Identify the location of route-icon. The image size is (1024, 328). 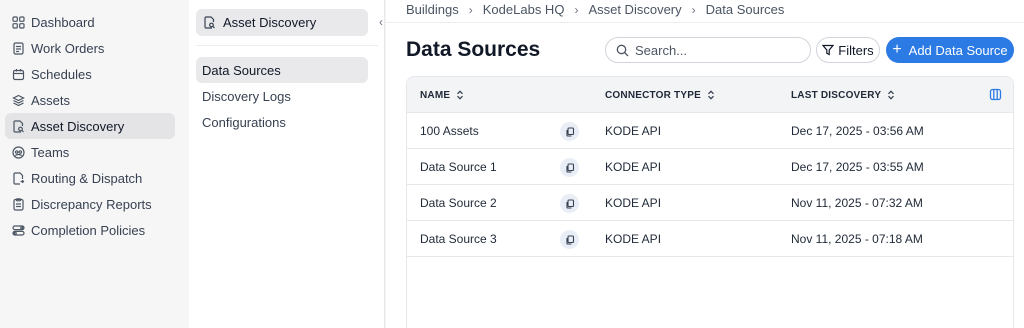
(18, 178).